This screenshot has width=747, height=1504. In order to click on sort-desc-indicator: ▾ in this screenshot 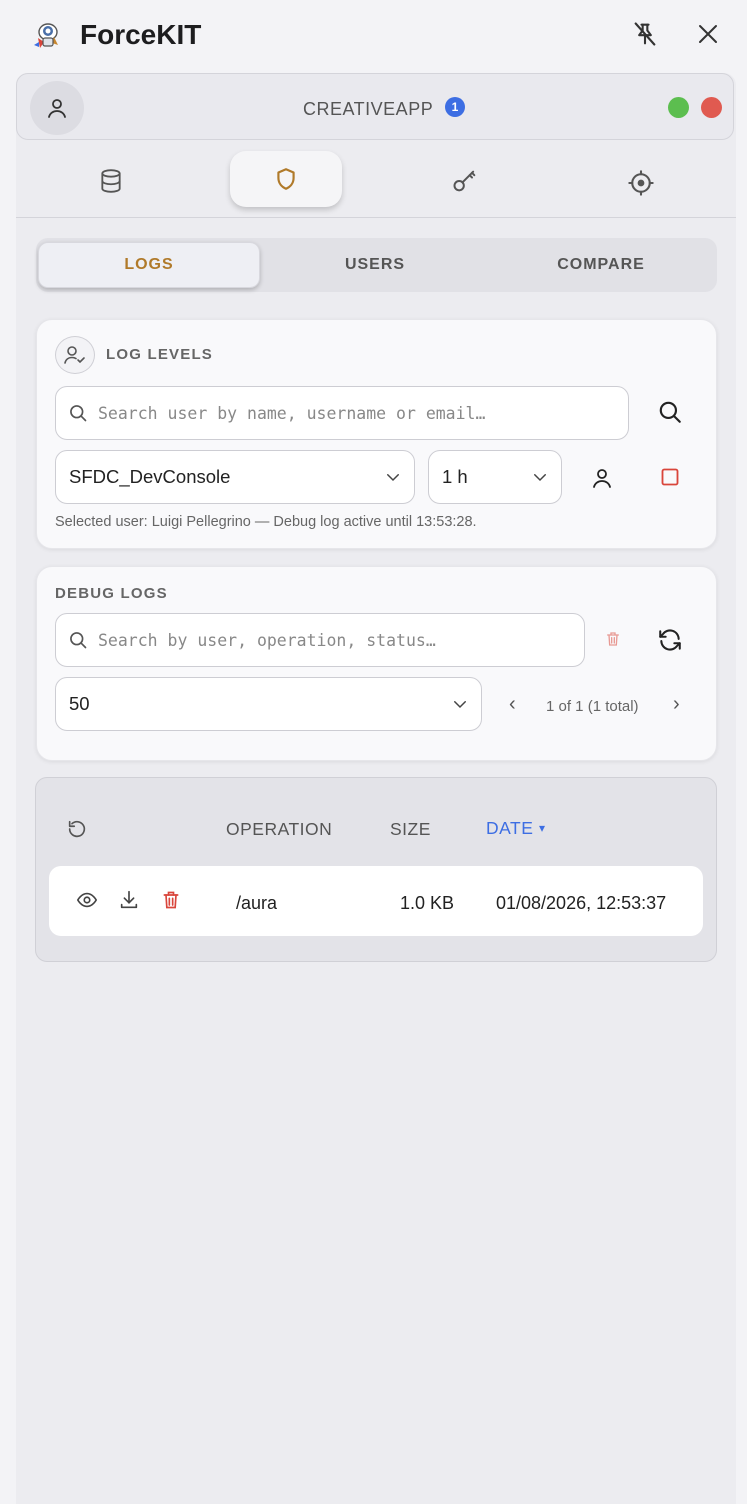, I will do `click(542, 828)`.